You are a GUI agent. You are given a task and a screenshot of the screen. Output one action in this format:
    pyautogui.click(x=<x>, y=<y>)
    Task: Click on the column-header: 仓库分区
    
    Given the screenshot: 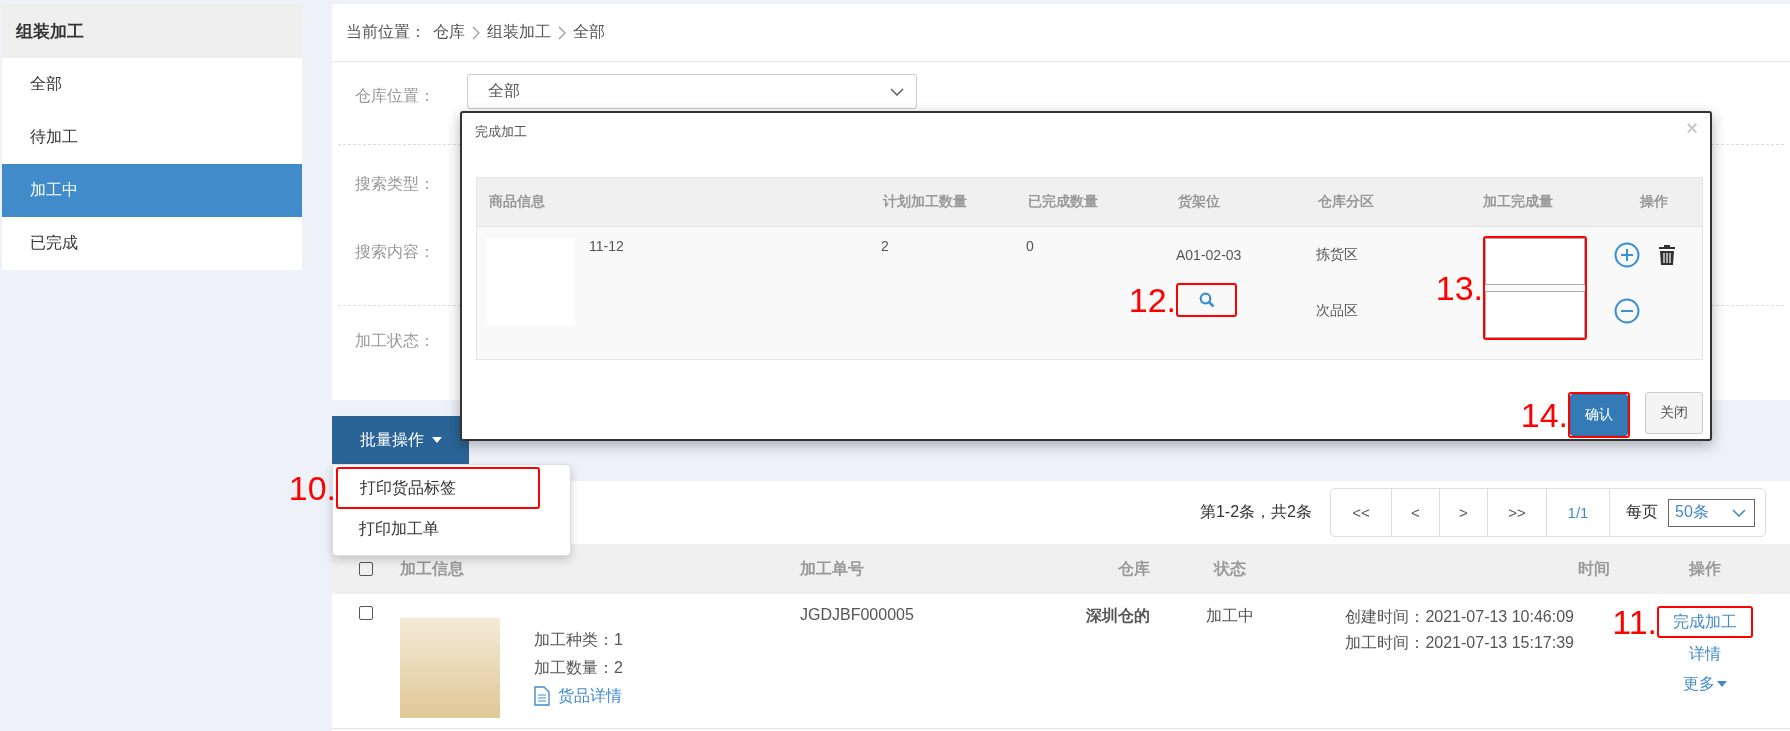 What is the action you would take?
    pyautogui.click(x=1346, y=202)
    